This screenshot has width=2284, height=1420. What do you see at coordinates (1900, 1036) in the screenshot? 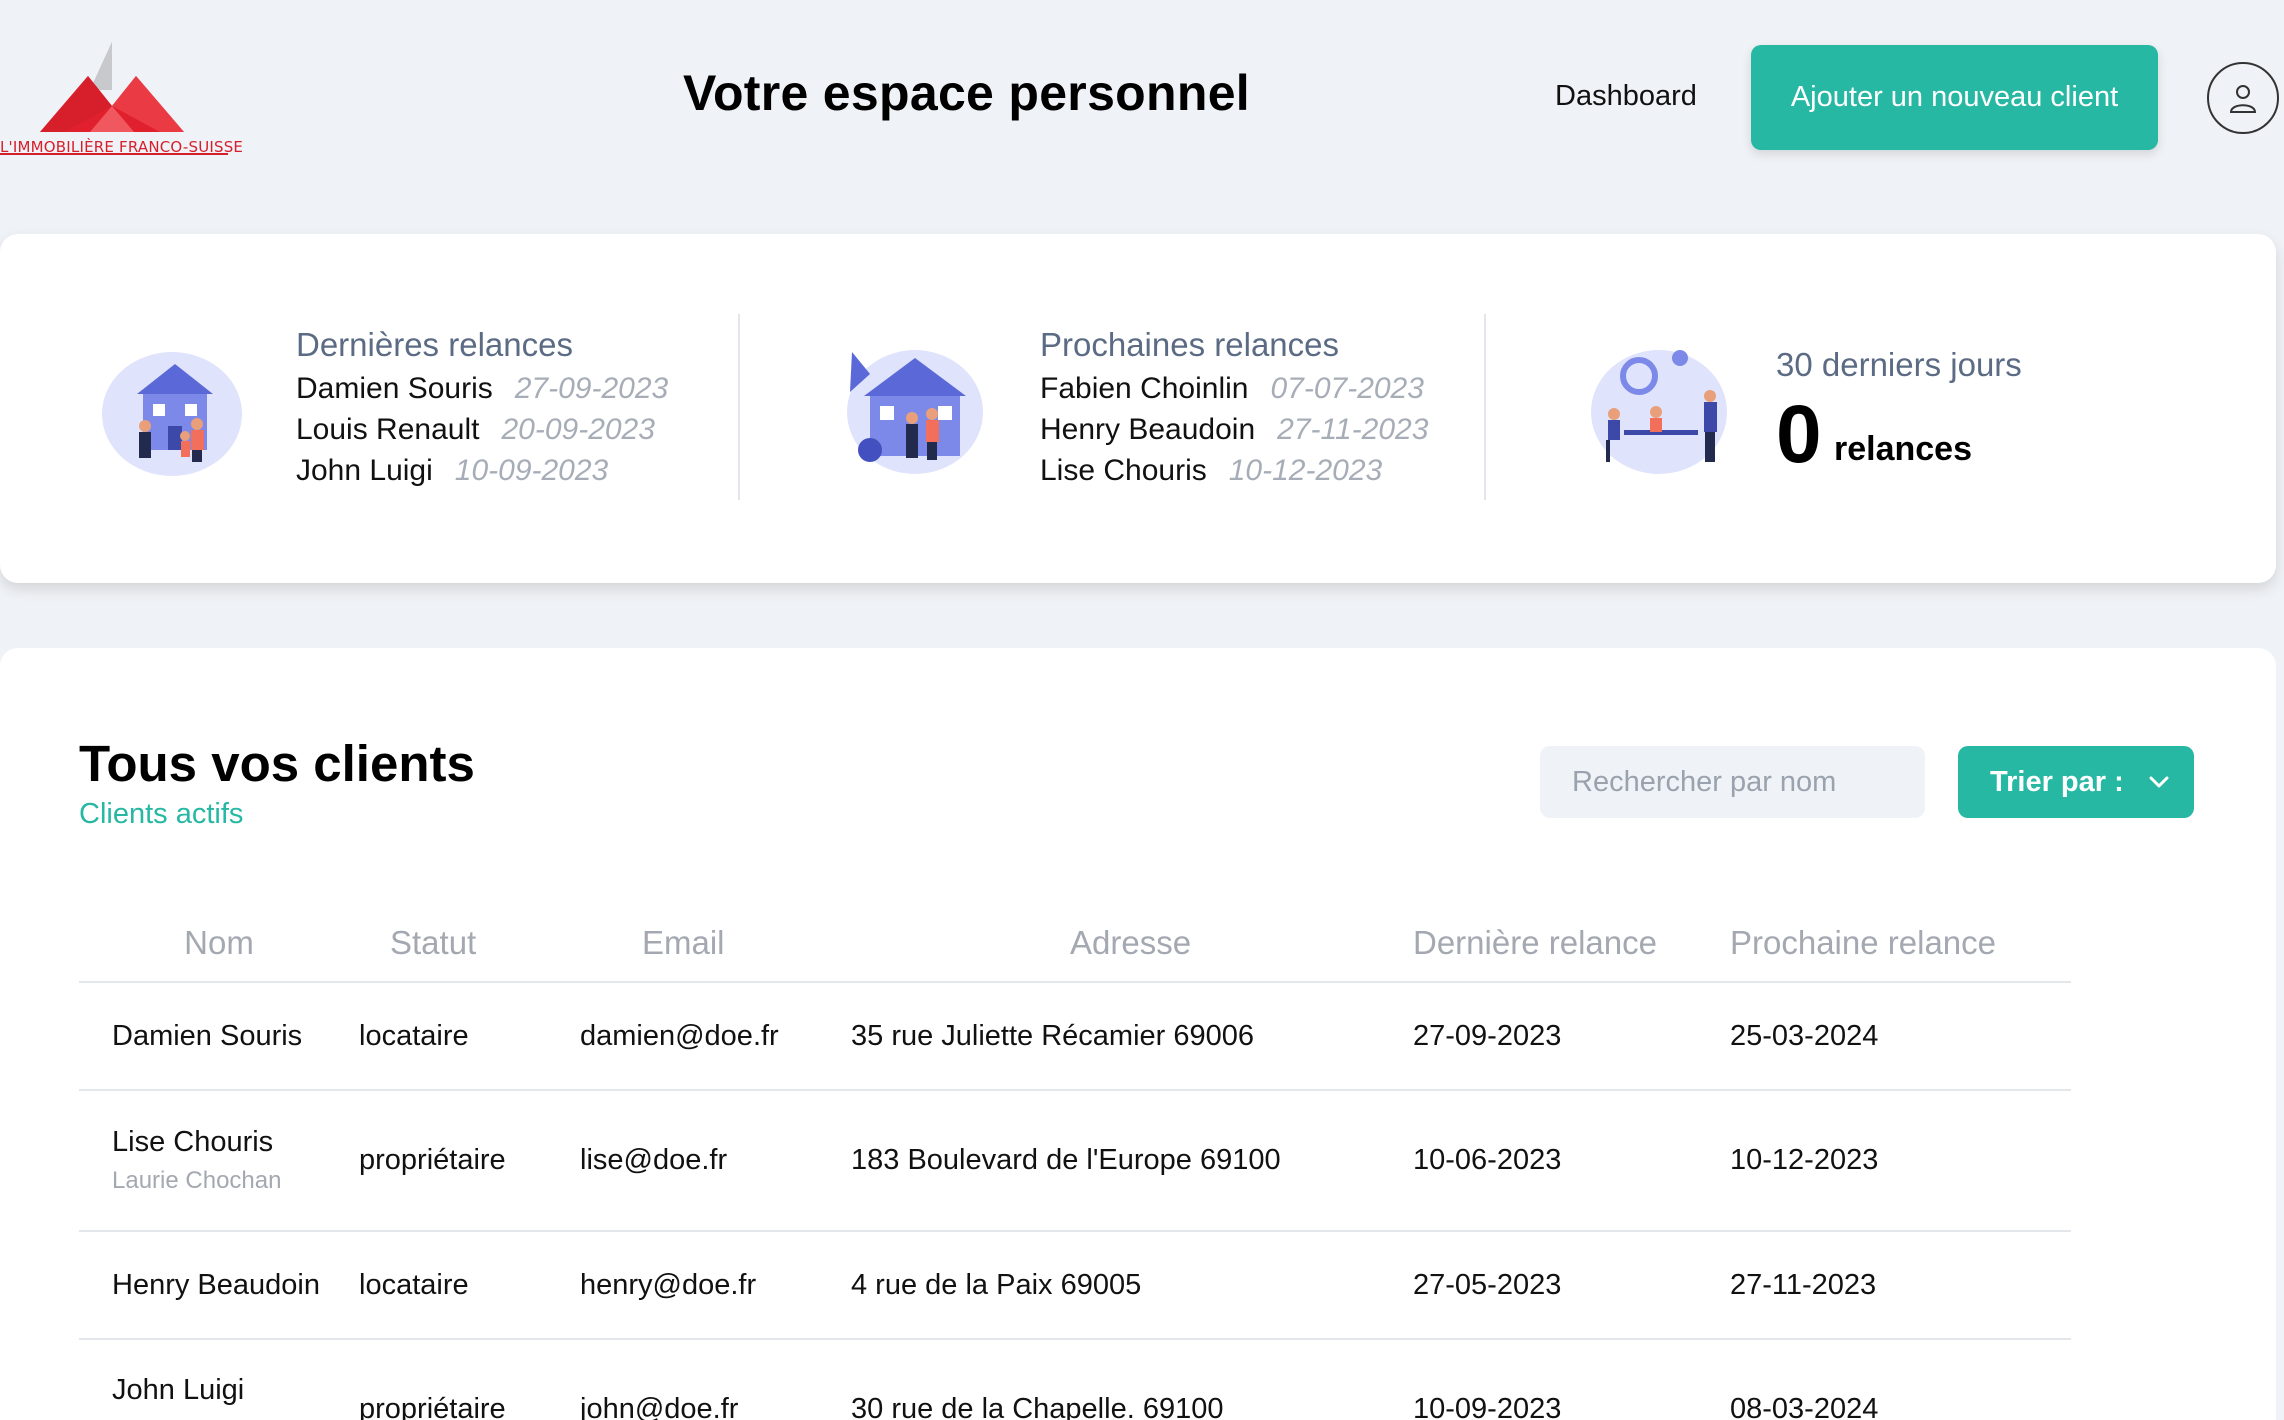
I see `cell-next-reminder: 25-03-2024` at bounding box center [1900, 1036].